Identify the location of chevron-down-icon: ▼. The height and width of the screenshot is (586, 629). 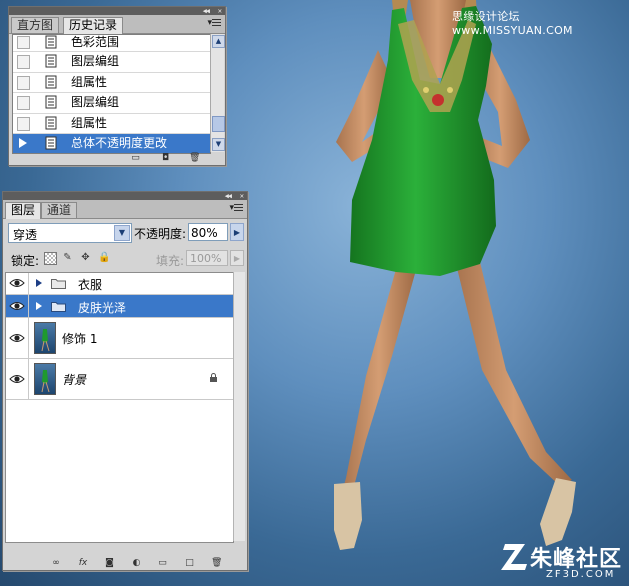
(122, 233).